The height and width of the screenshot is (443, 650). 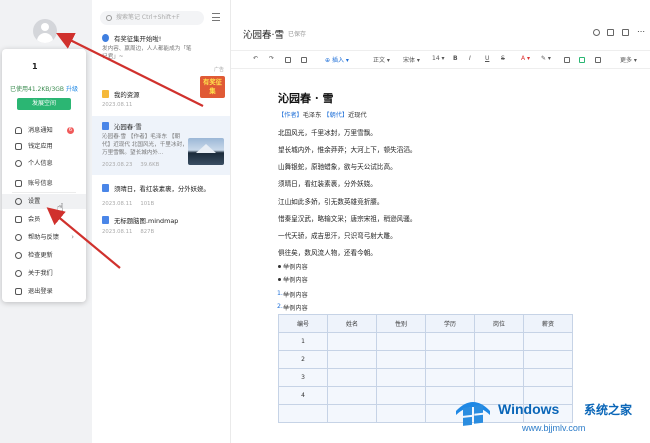 I want to click on watermark-url: www.bjjmlv.com, so click(x=554, y=428).